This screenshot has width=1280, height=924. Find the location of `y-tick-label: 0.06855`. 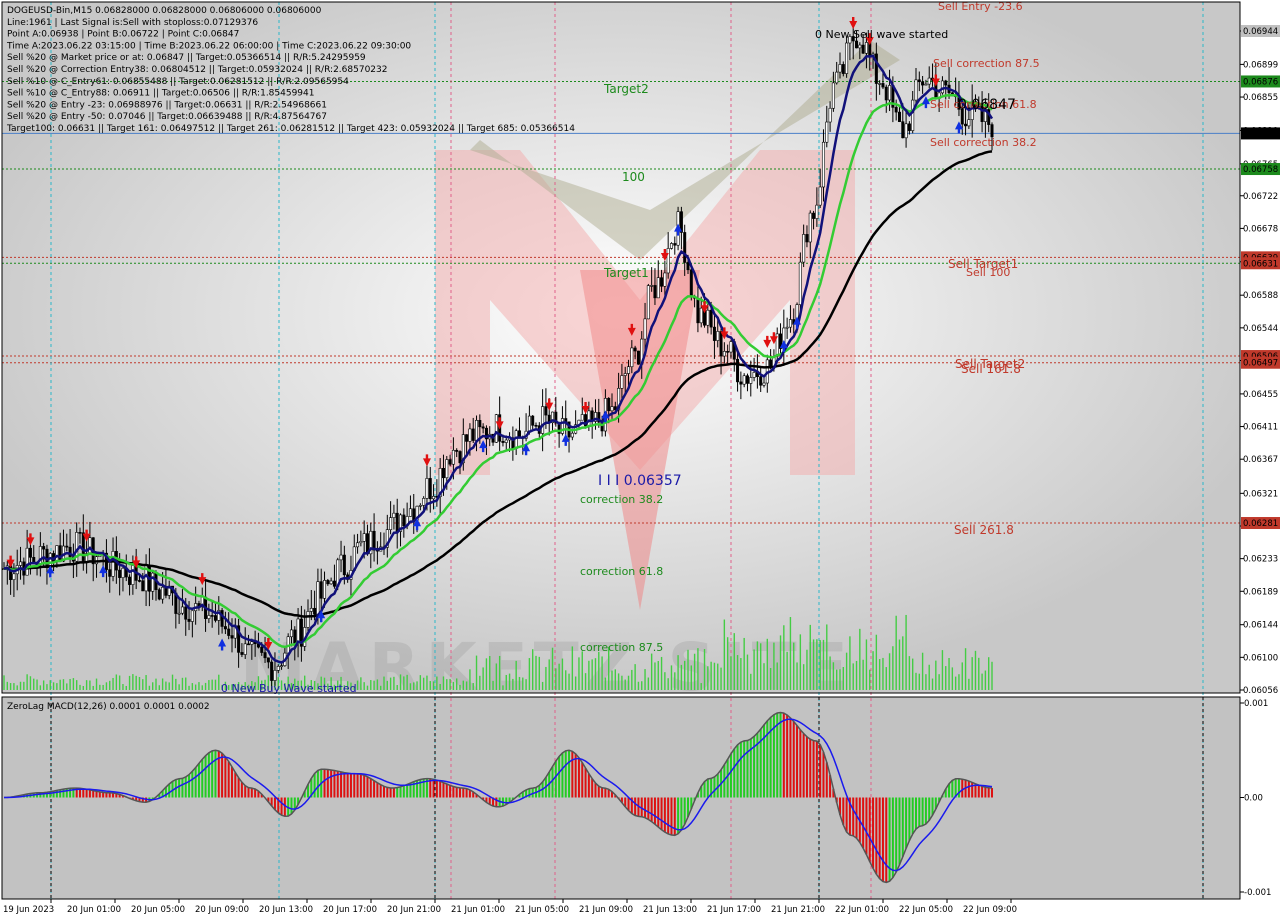

y-tick-label: 0.06855 is located at coordinates (1260, 98).